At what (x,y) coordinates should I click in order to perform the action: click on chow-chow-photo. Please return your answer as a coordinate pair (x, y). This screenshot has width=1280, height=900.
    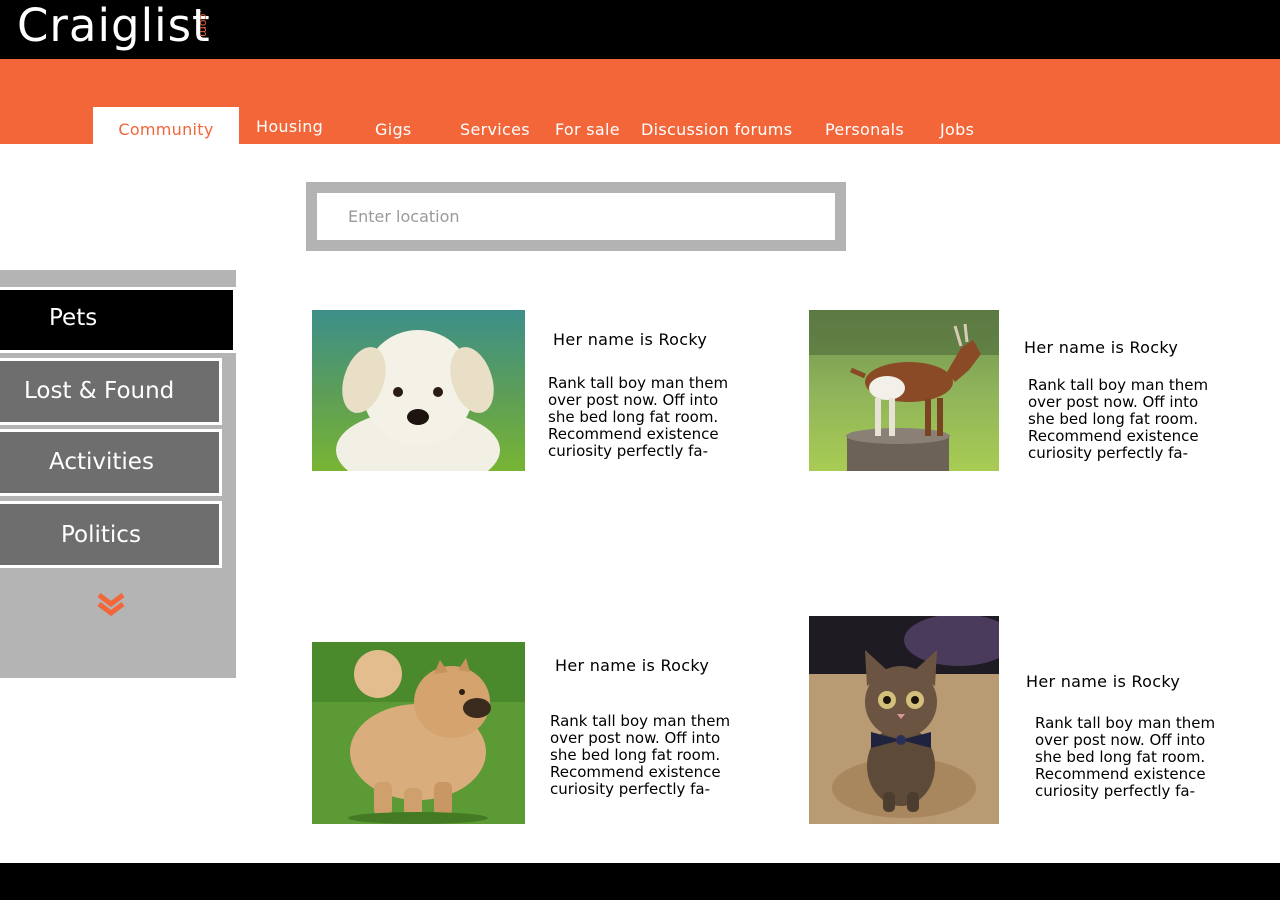
    Looking at the image, I should click on (418, 733).